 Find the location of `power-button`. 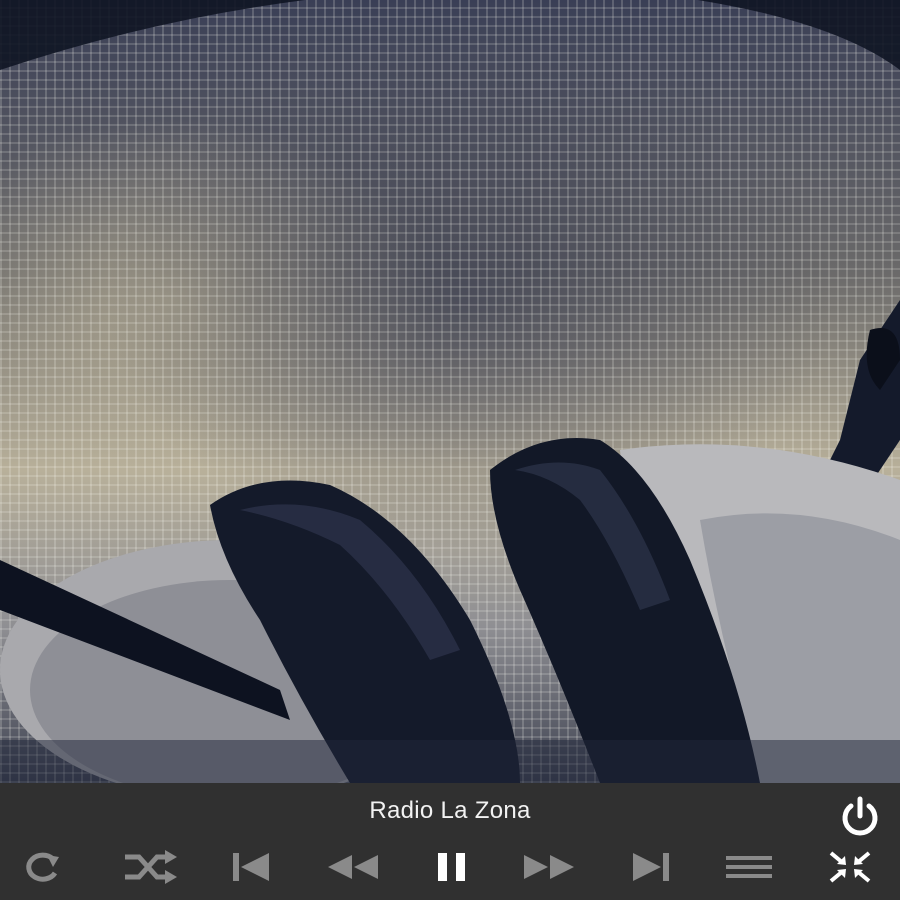

power-button is located at coordinates (860, 817).